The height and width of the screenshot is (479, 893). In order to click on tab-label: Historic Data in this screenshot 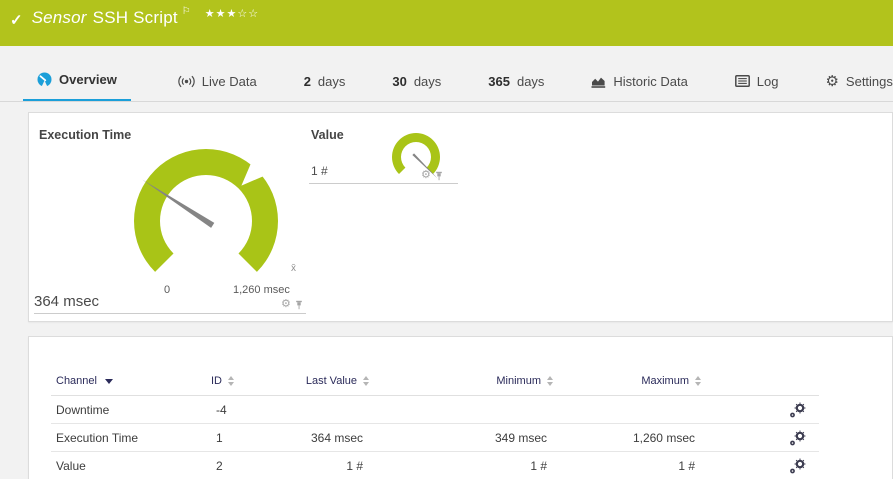, I will do `click(650, 81)`.